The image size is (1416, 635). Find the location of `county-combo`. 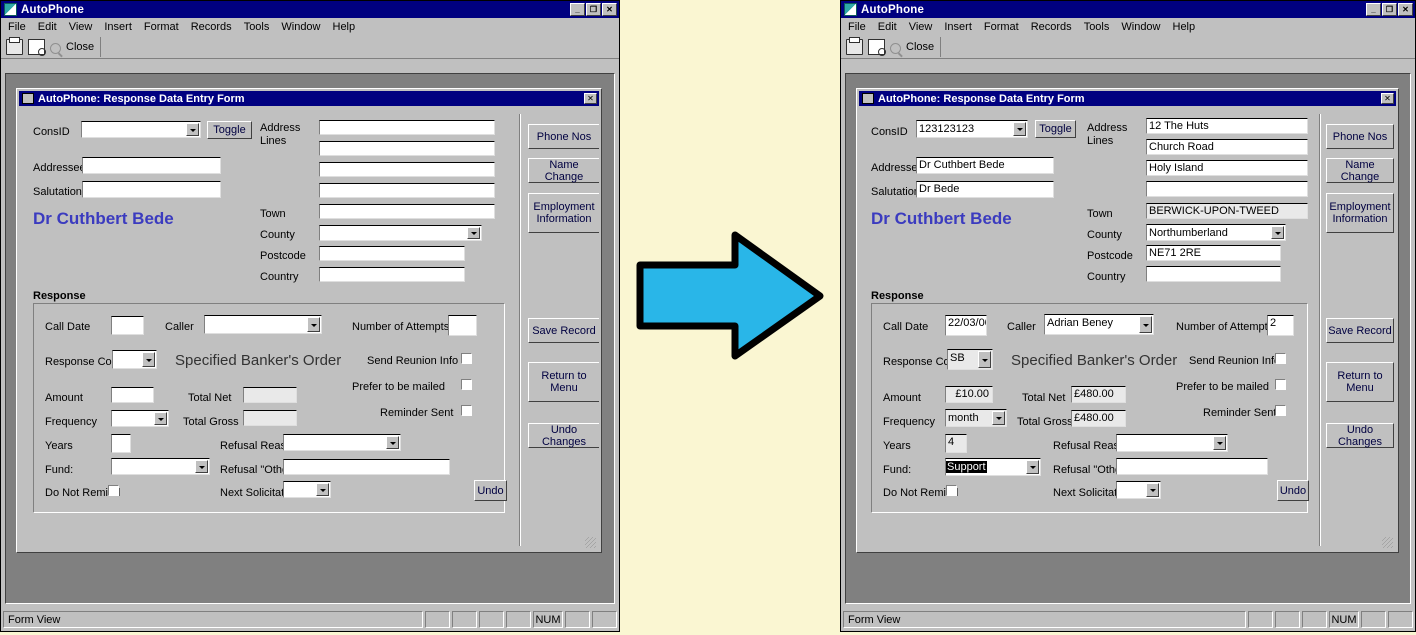

county-combo is located at coordinates (400, 233).